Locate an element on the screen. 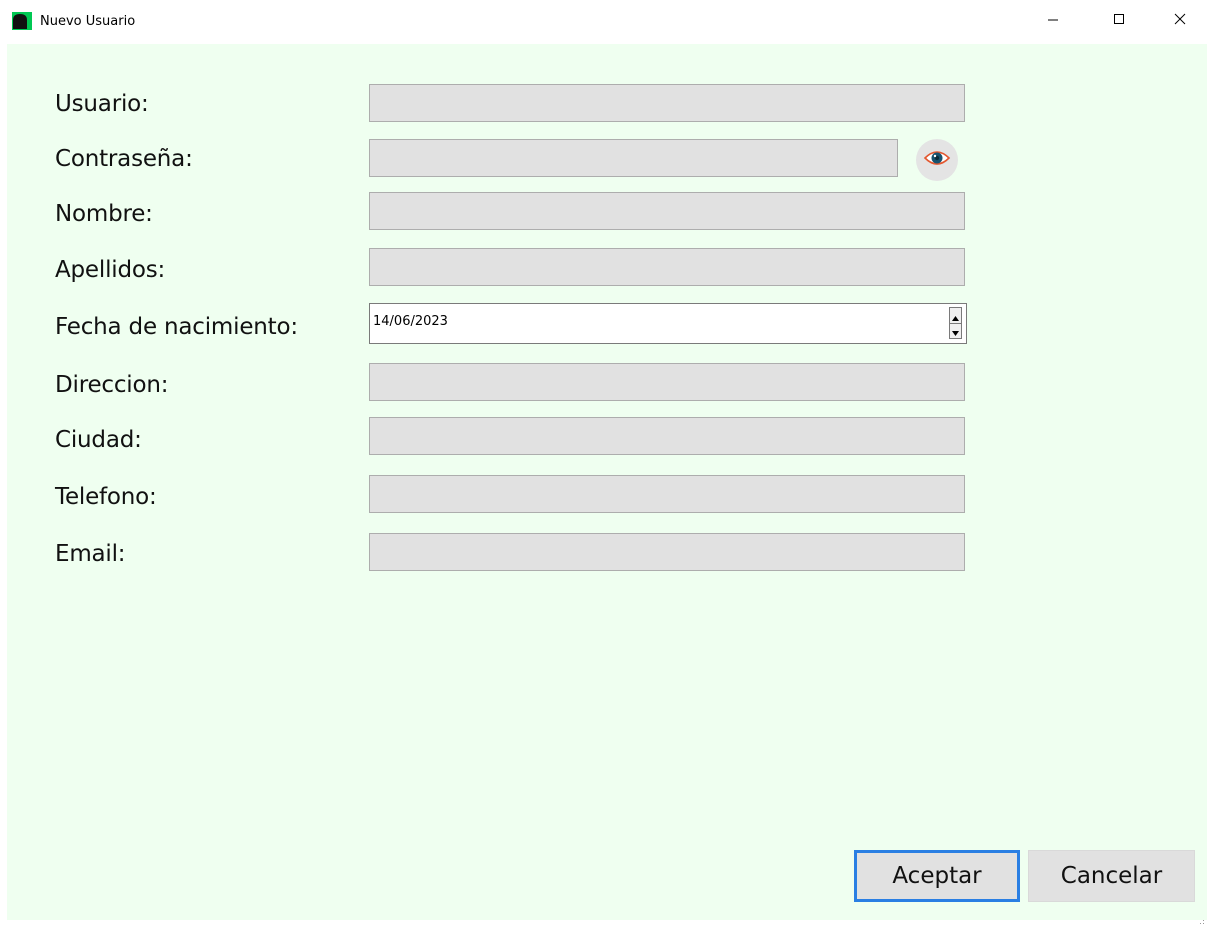 The image size is (1207, 929). usuario-label: Usuario: is located at coordinates (102, 104).